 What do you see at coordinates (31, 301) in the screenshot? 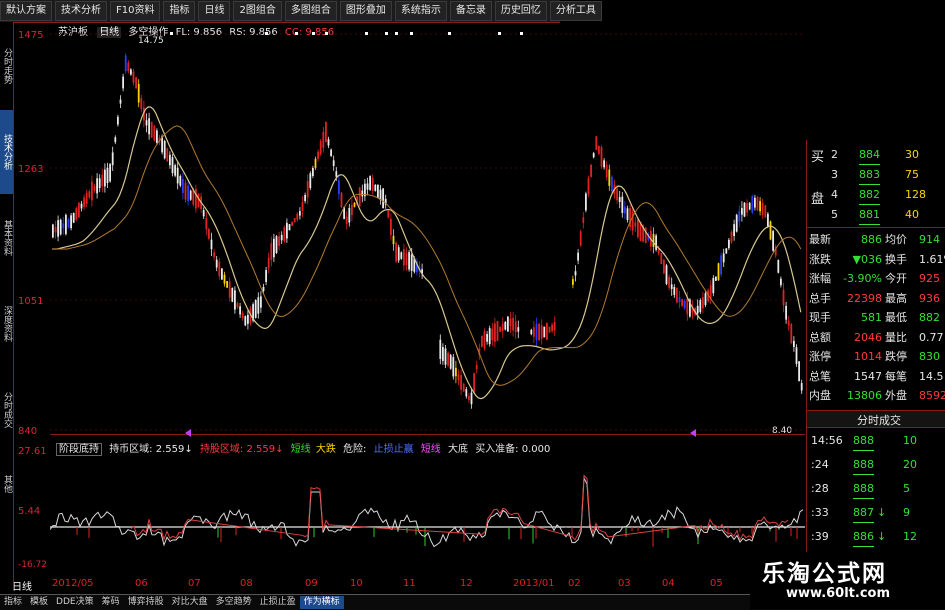
I see `price-axis-label: 1051` at bounding box center [31, 301].